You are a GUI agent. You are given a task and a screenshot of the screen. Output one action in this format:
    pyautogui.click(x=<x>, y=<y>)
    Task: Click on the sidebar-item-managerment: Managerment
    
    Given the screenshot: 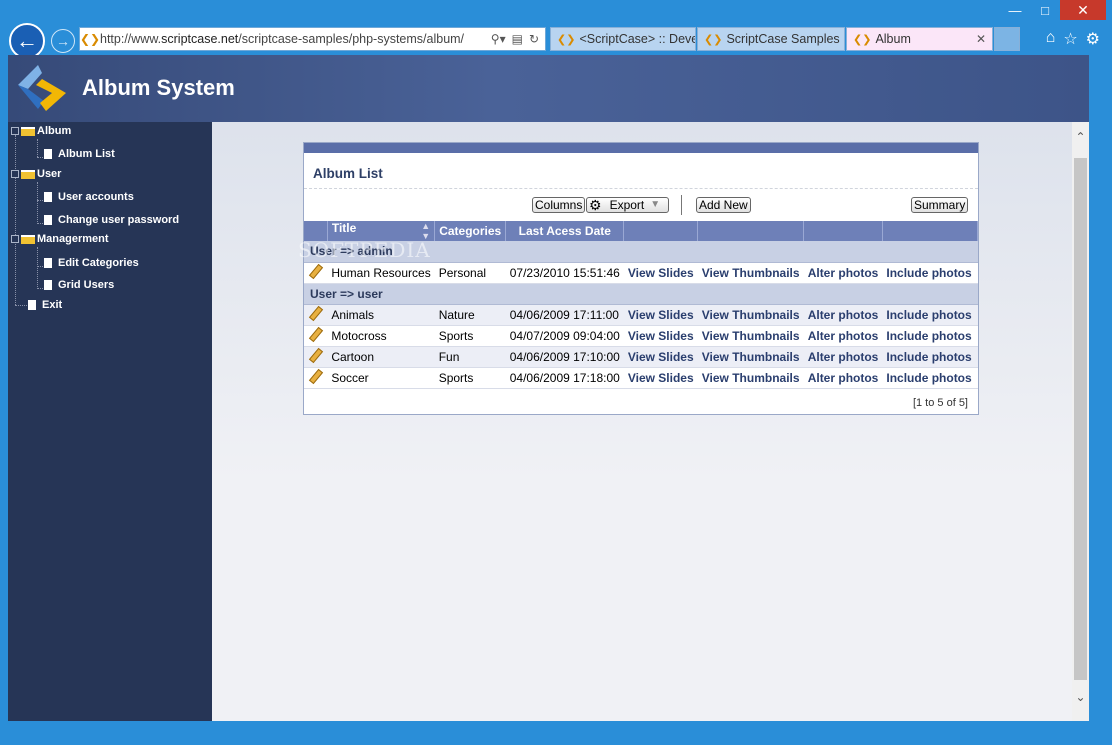 What is the action you would take?
    pyautogui.click(x=60, y=239)
    